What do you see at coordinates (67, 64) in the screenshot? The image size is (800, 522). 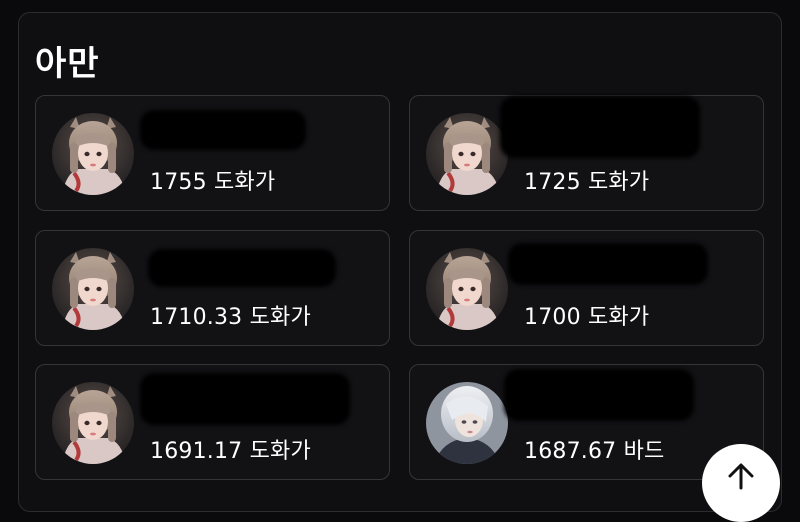 I see `section-title: 아만` at bounding box center [67, 64].